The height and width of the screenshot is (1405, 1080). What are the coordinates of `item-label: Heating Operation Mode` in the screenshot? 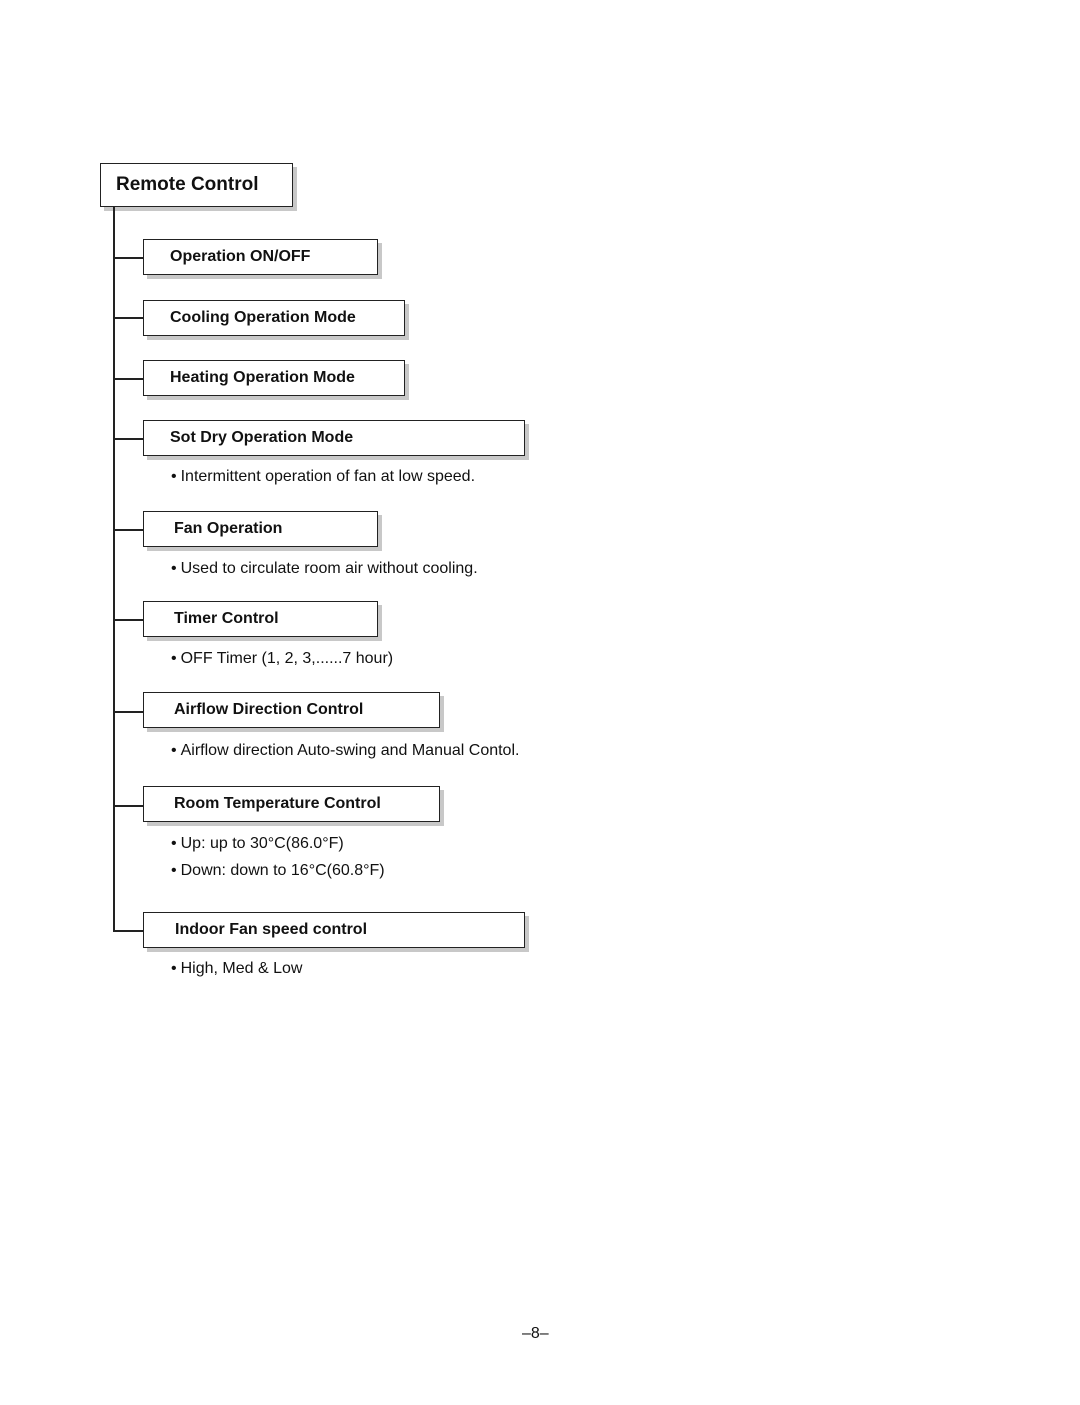 It's located at (262, 377).